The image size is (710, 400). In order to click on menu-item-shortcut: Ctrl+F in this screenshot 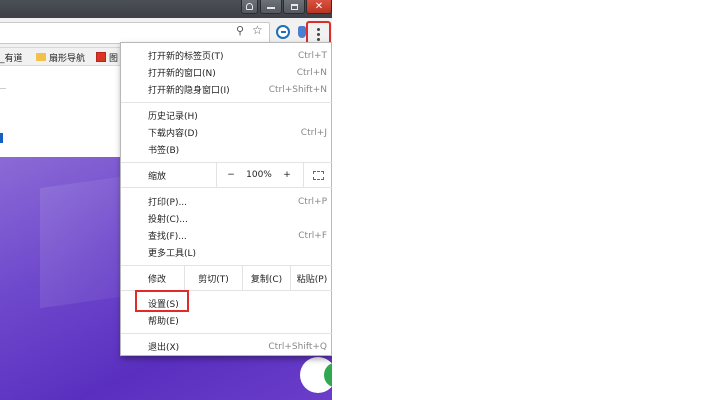, I will do `click(312, 235)`.